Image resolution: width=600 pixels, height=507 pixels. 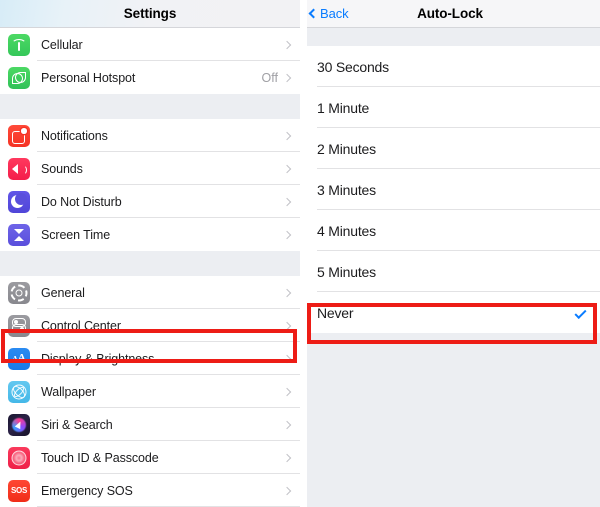 I want to click on moon-icon, so click(x=19, y=201).